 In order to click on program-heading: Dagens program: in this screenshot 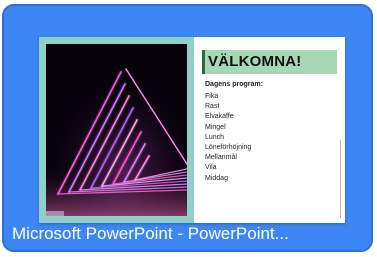, I will do `click(234, 84)`.